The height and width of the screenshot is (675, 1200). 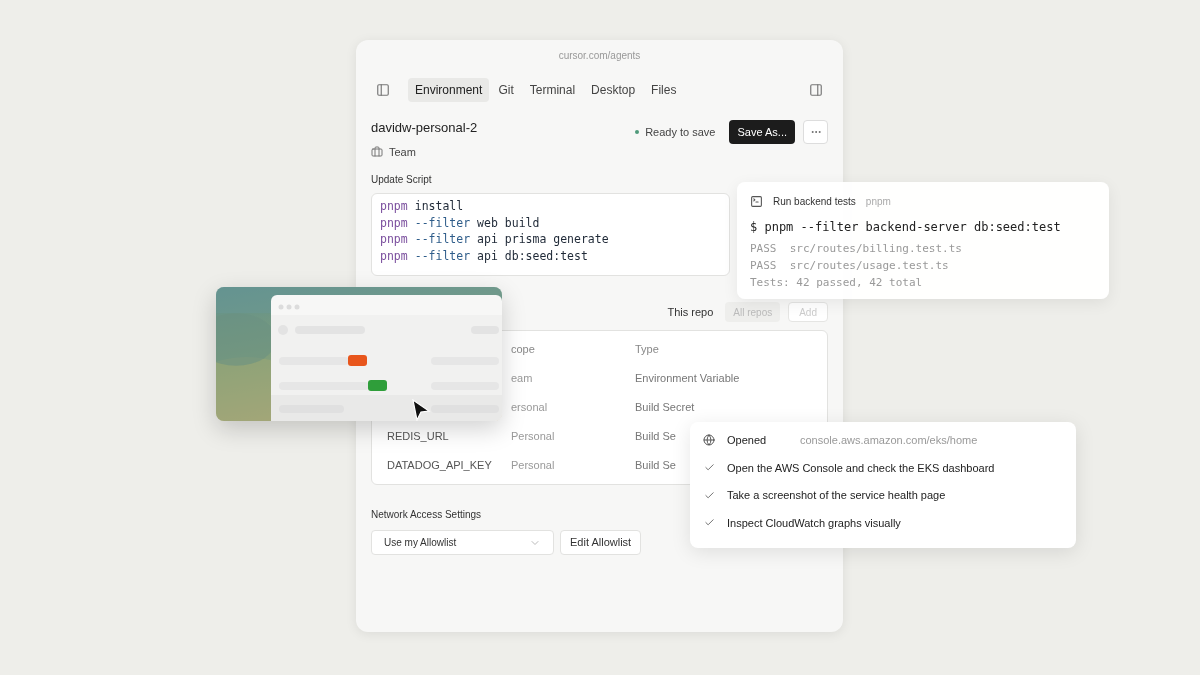 I want to click on tab: Git, so click(x=506, y=90).